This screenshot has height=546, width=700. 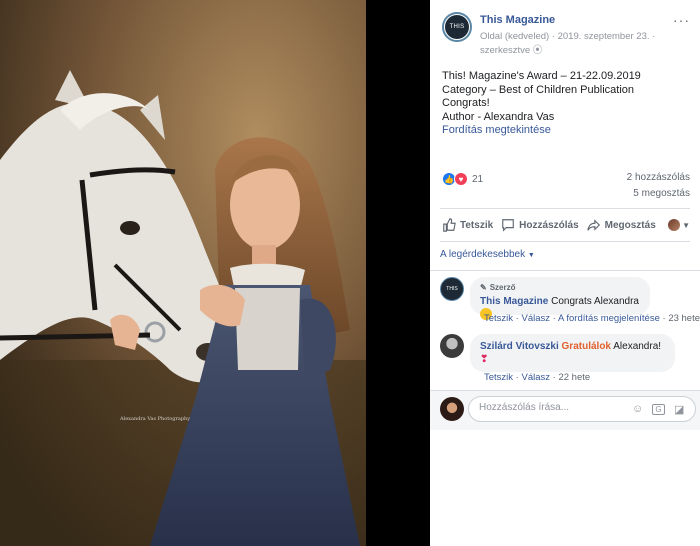 What do you see at coordinates (567, 131) in the screenshot?
I see `see-translation-link: Fordítás megtekintése` at bounding box center [567, 131].